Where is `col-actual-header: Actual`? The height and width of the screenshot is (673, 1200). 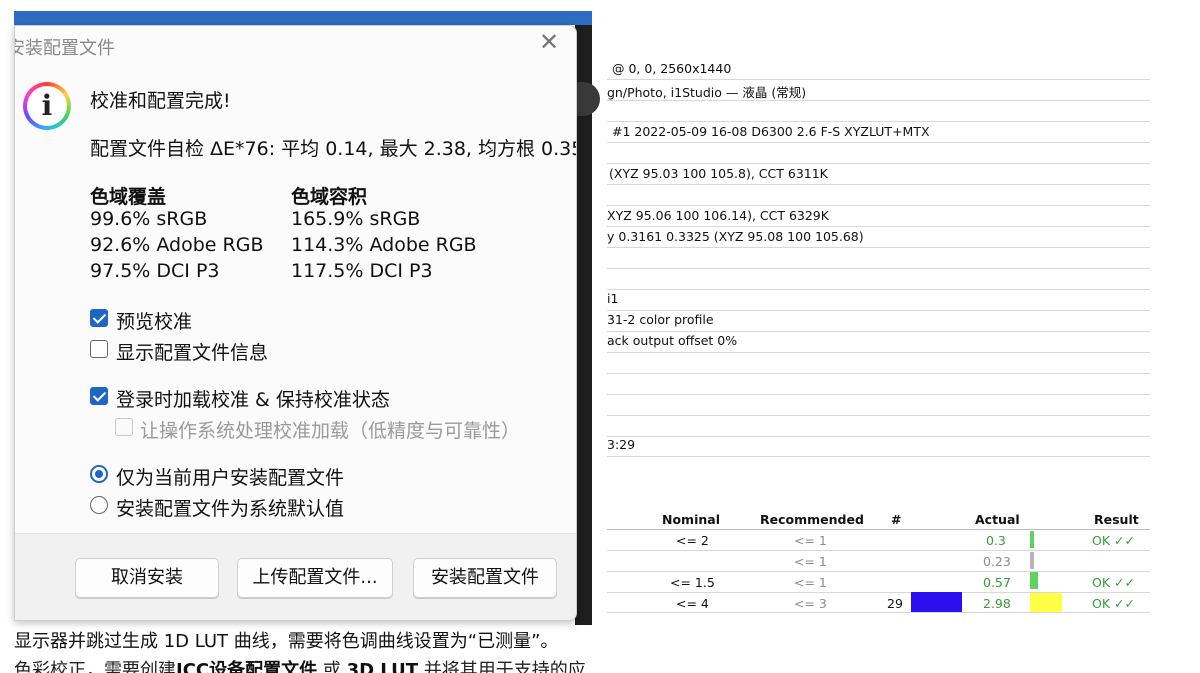 col-actual-header: Actual is located at coordinates (997, 519).